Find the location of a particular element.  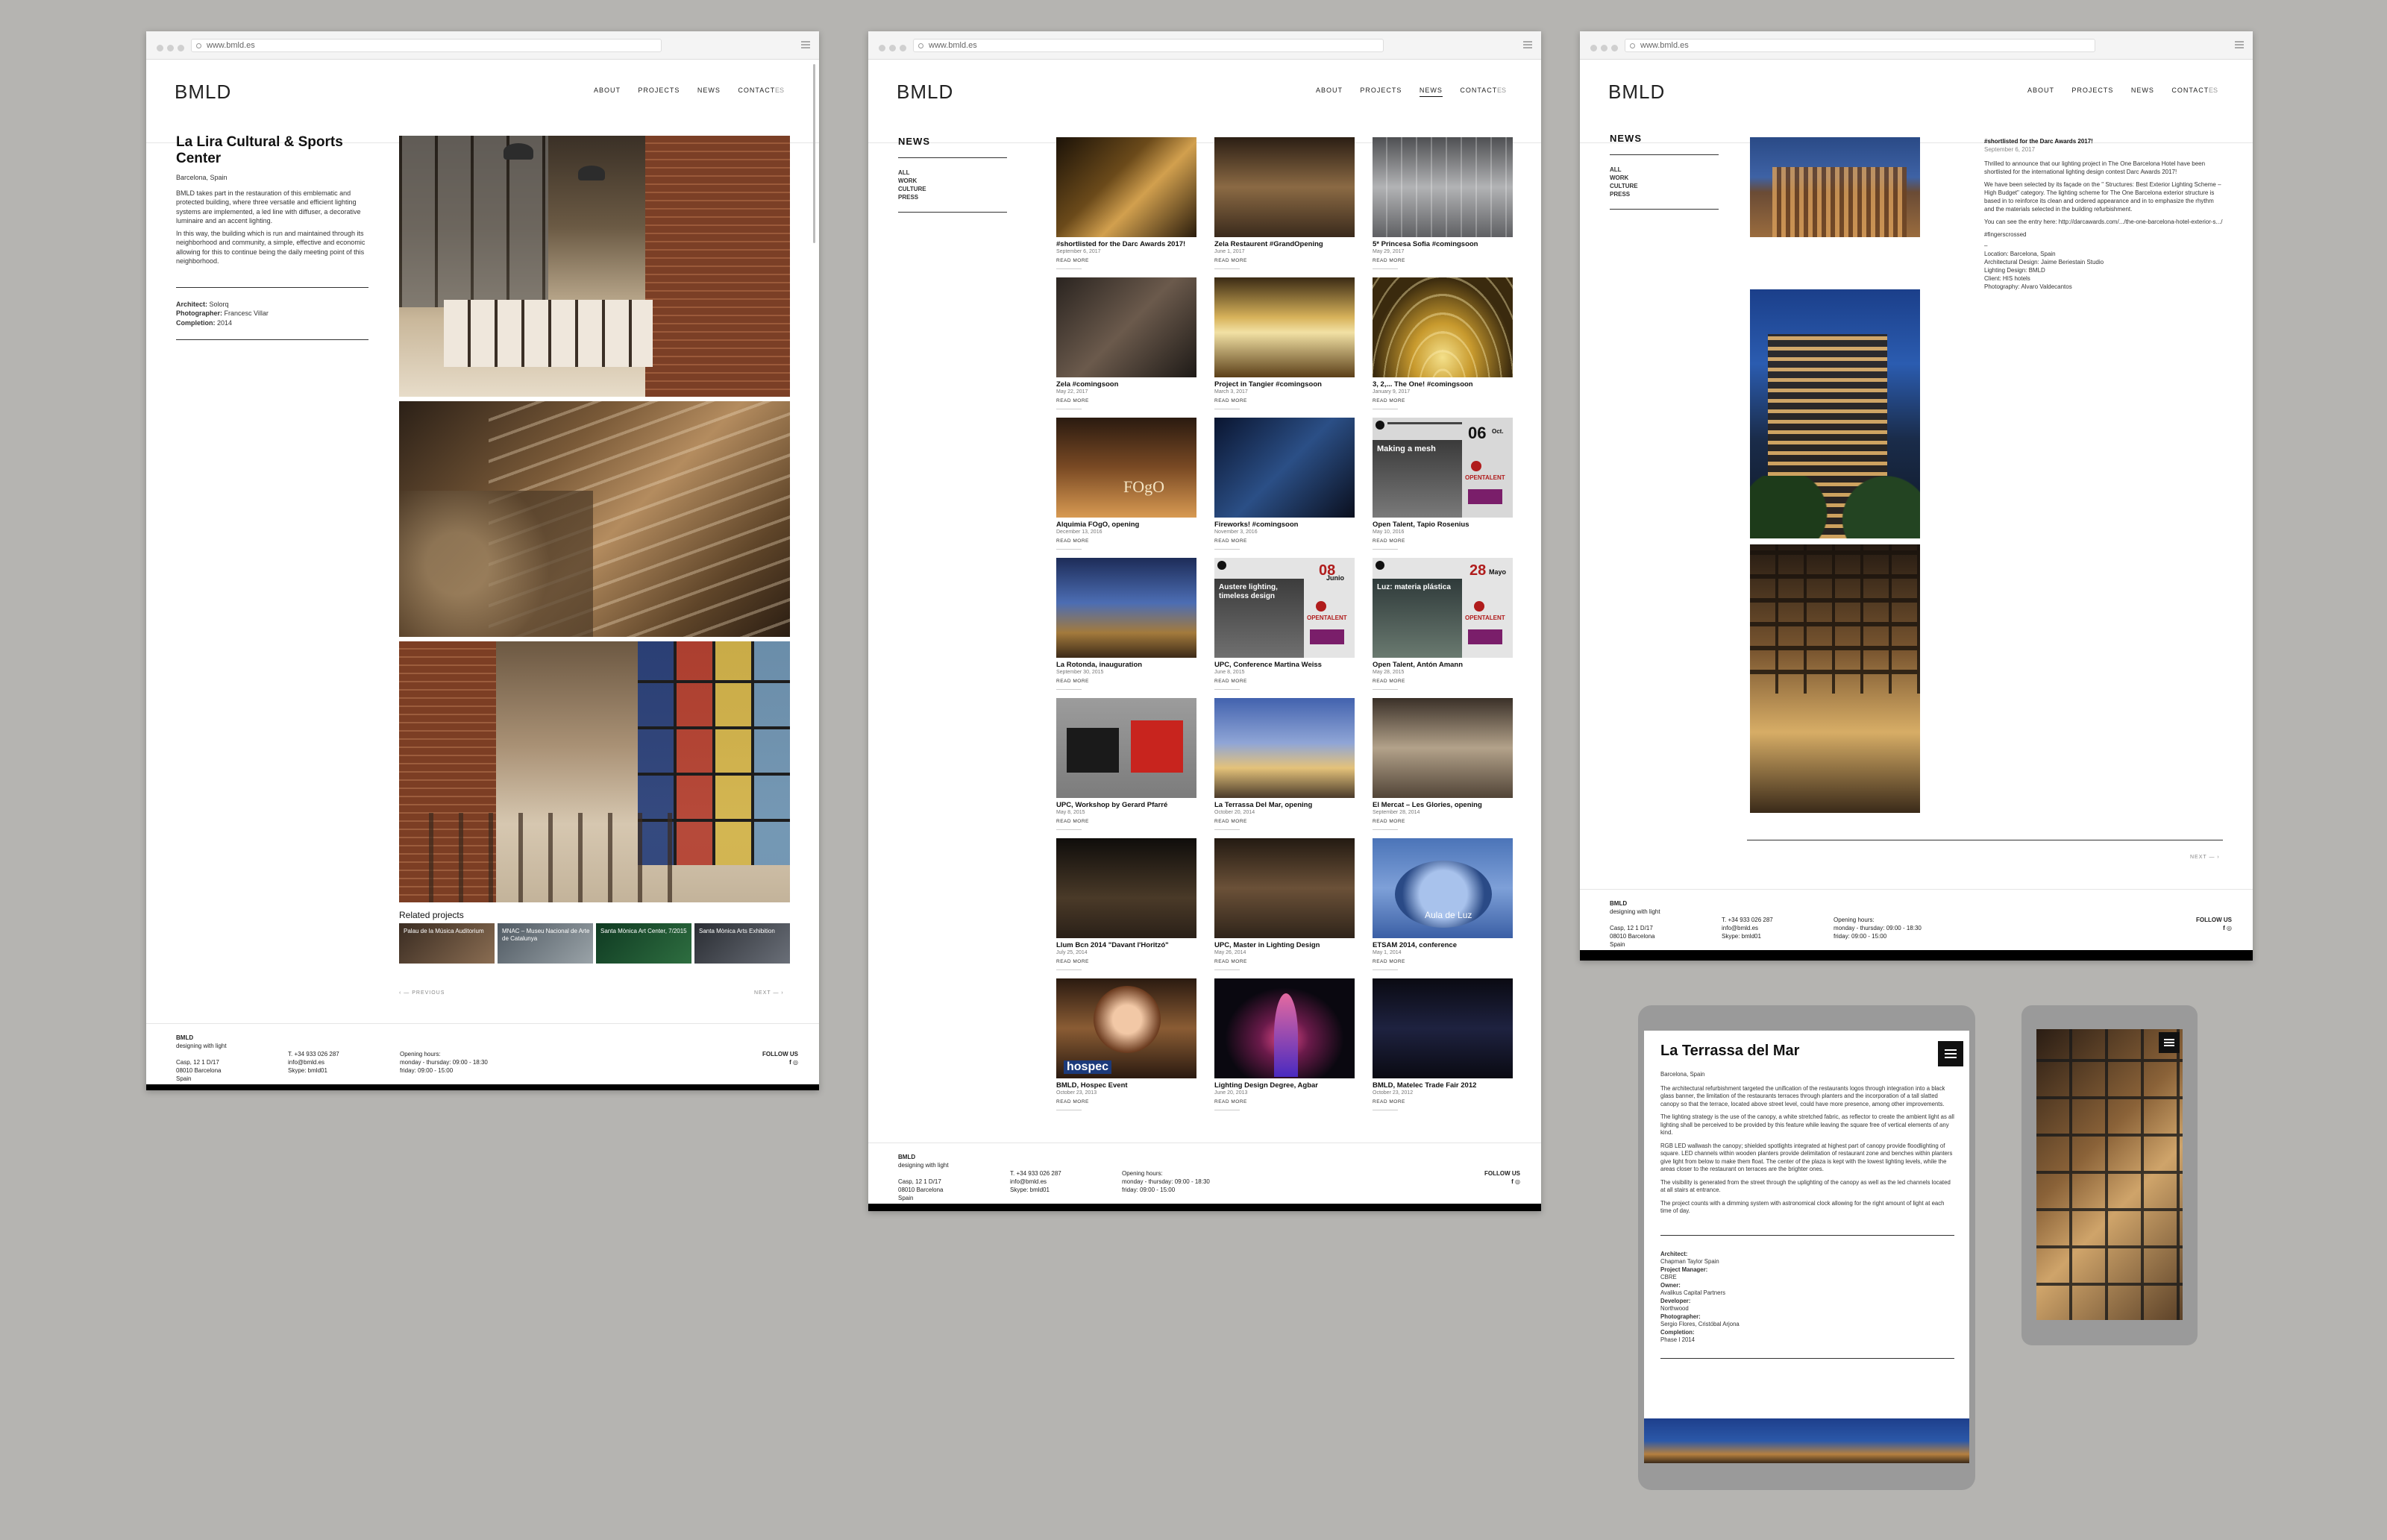

article-photo-facade is located at coordinates (1835, 187).